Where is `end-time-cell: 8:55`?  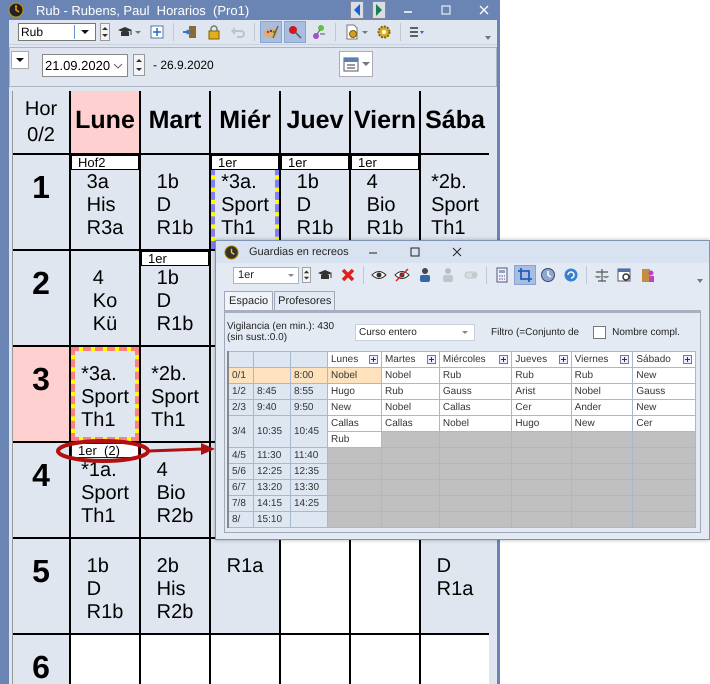
end-time-cell: 8:55 is located at coordinates (309, 392).